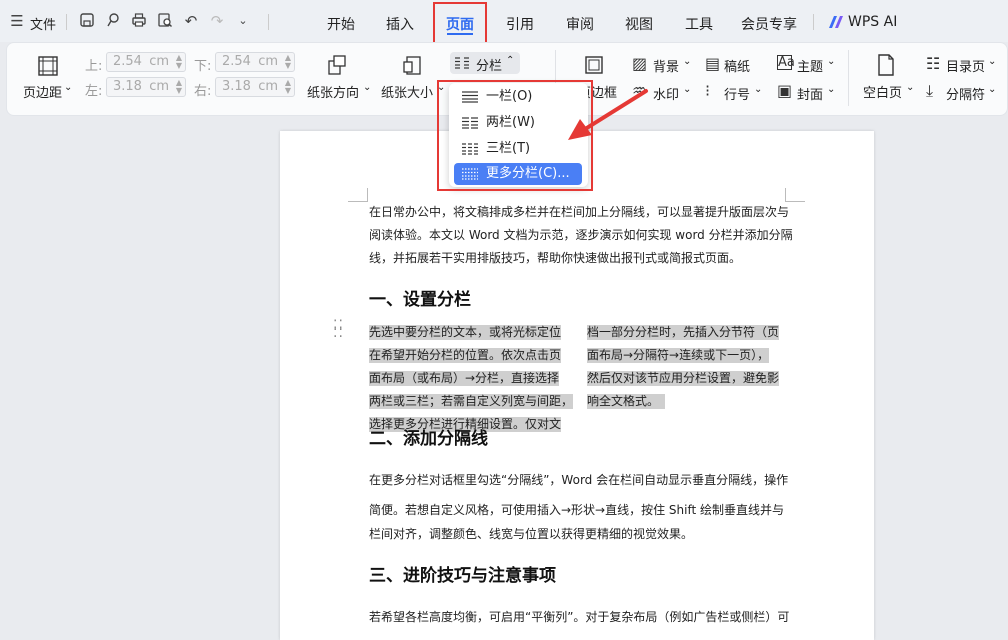 The height and width of the screenshot is (640, 1008). Describe the element at coordinates (87, 21) in the screenshot. I see `save-icon` at that location.